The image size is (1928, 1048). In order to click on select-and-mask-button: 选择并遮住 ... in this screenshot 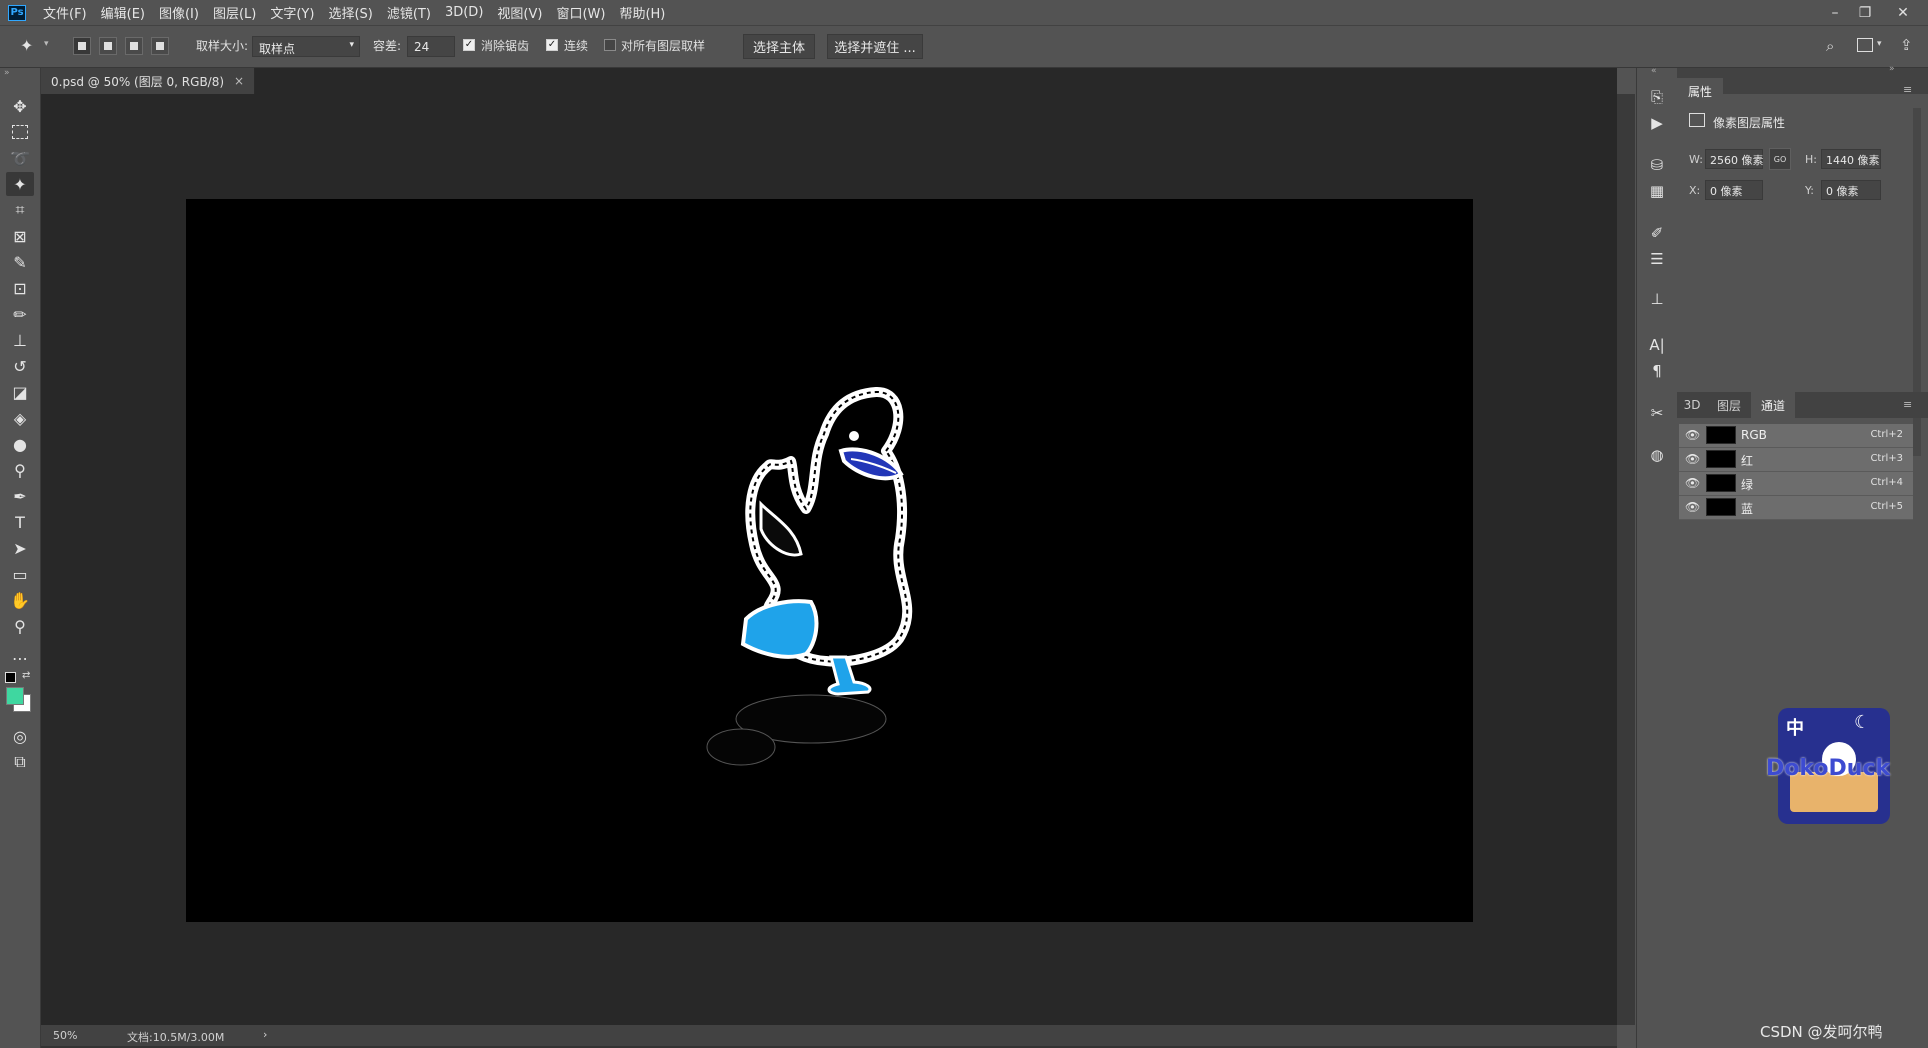, I will do `click(875, 46)`.